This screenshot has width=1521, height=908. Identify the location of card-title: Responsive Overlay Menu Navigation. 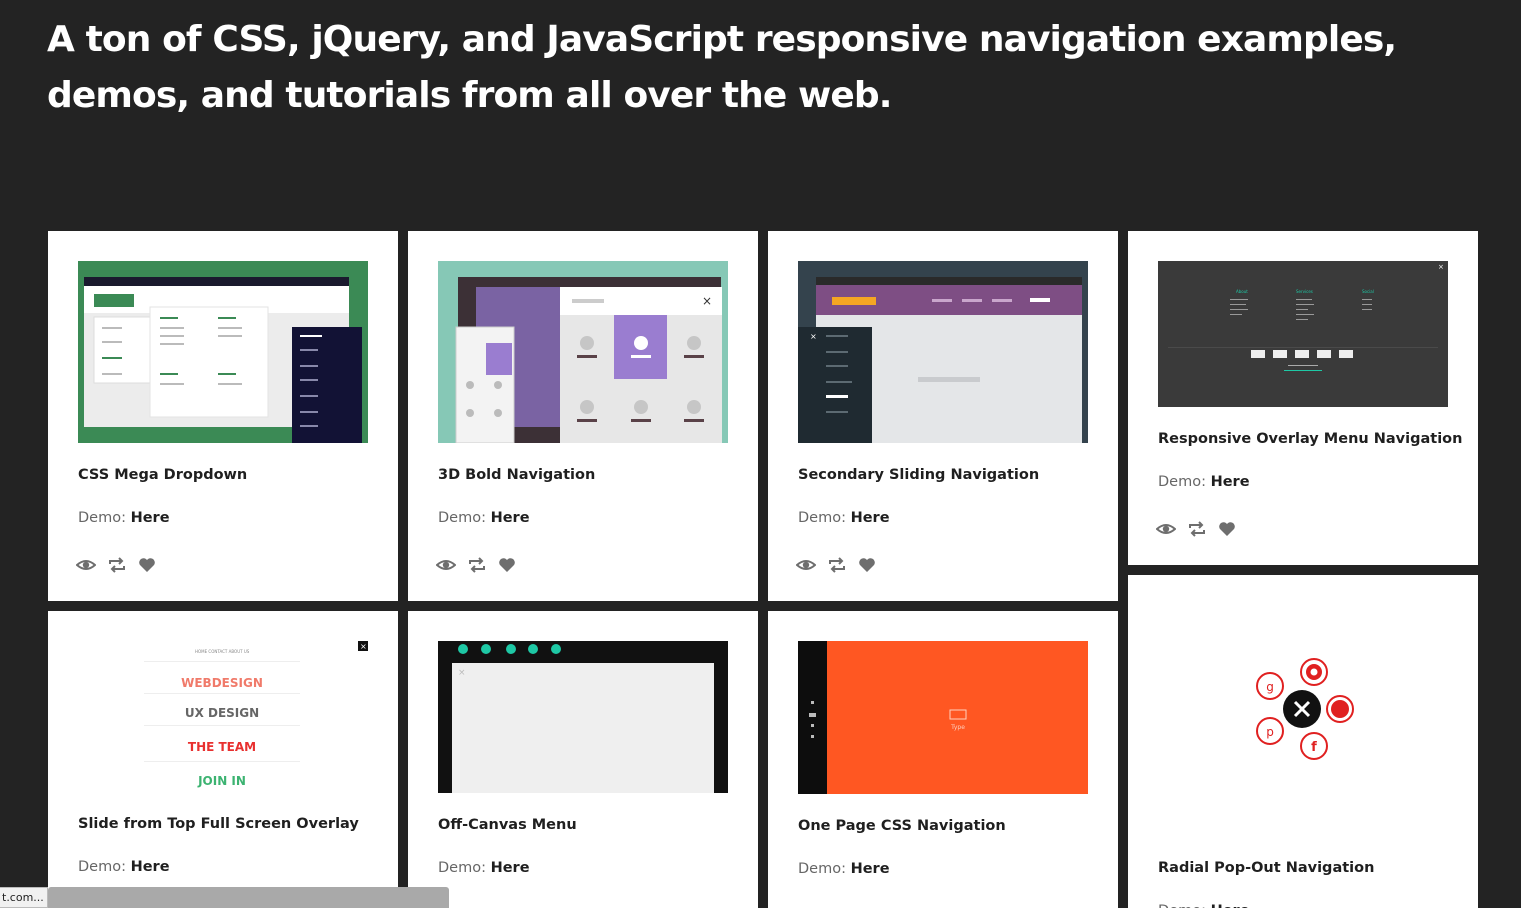
(1310, 439).